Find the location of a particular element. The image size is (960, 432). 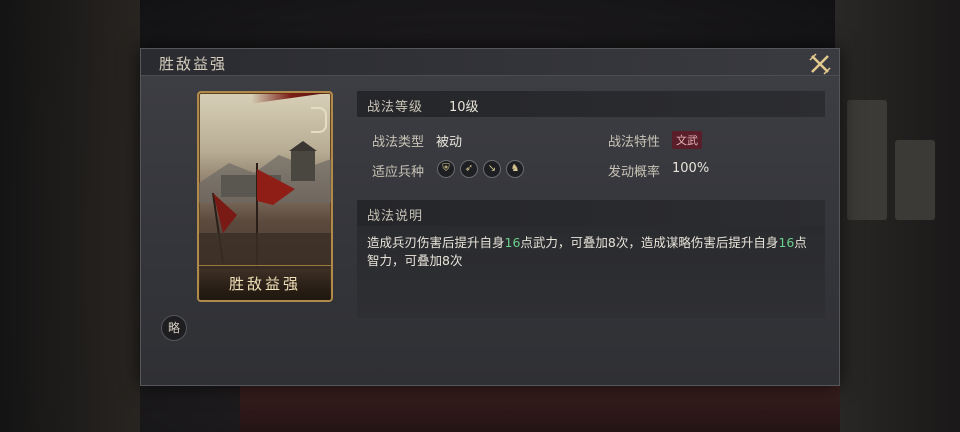

level-label: 战法等级 is located at coordinates (395, 107).